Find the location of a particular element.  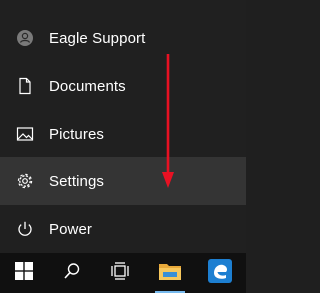

power-icon is located at coordinates (25, 229).